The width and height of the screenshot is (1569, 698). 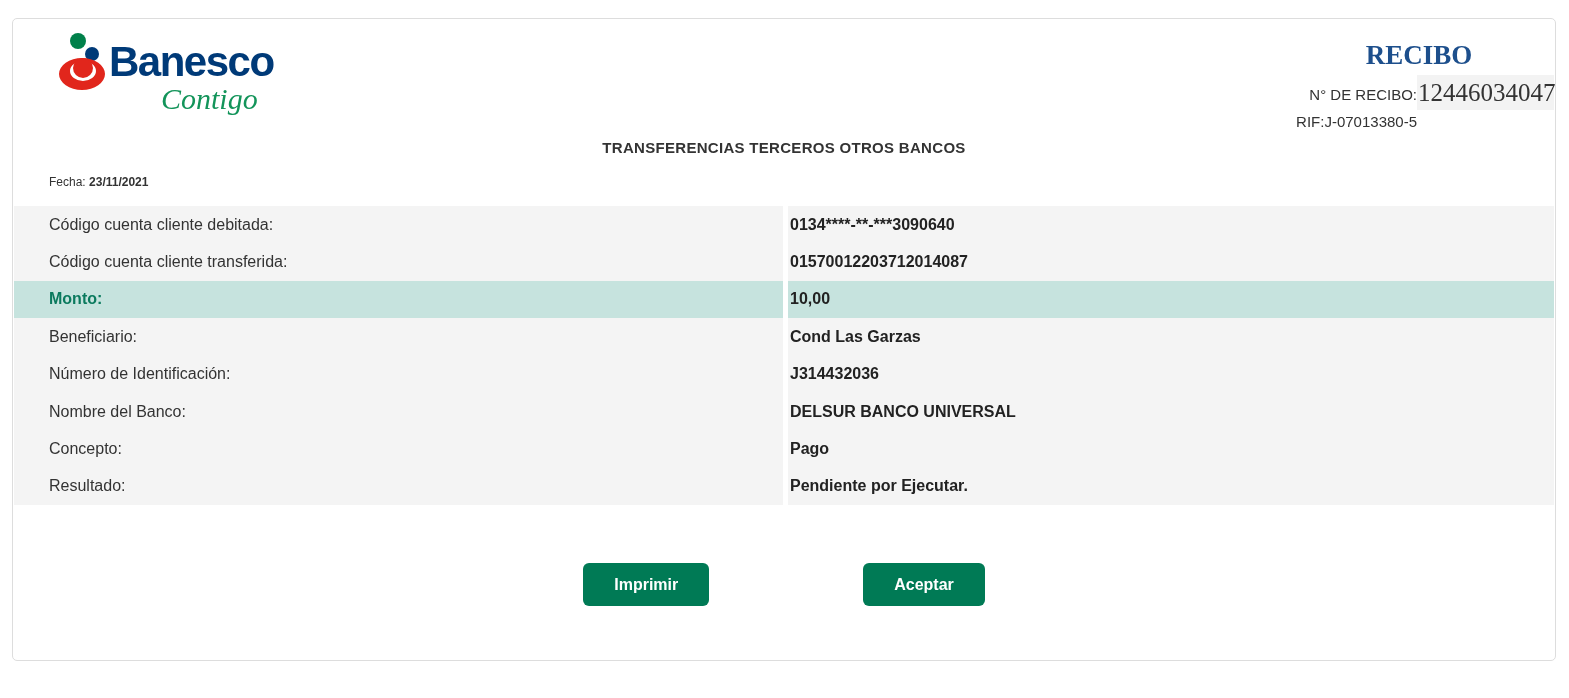 What do you see at coordinates (646, 585) in the screenshot?
I see `print-button: Imprimir` at bounding box center [646, 585].